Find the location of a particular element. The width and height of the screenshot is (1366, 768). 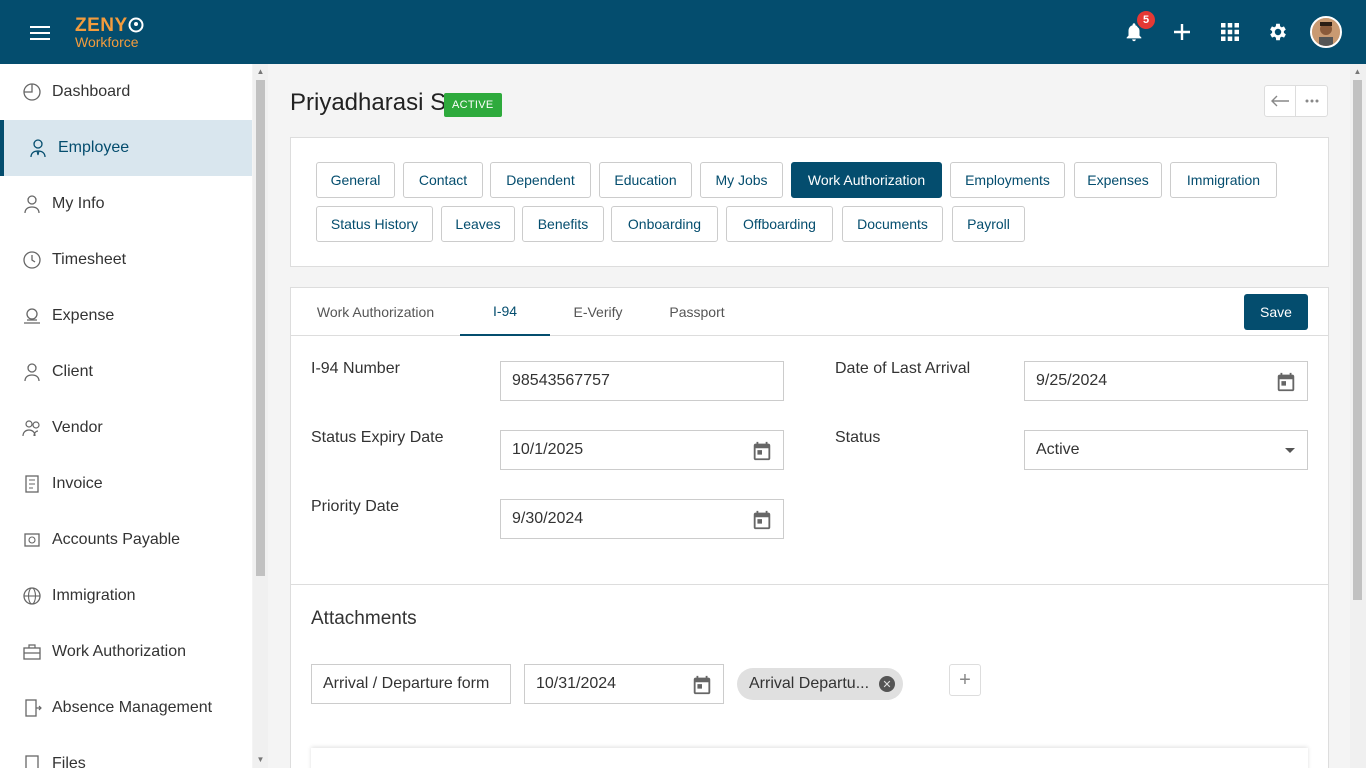

i94-number-label: I-94 Number is located at coordinates (355, 368).